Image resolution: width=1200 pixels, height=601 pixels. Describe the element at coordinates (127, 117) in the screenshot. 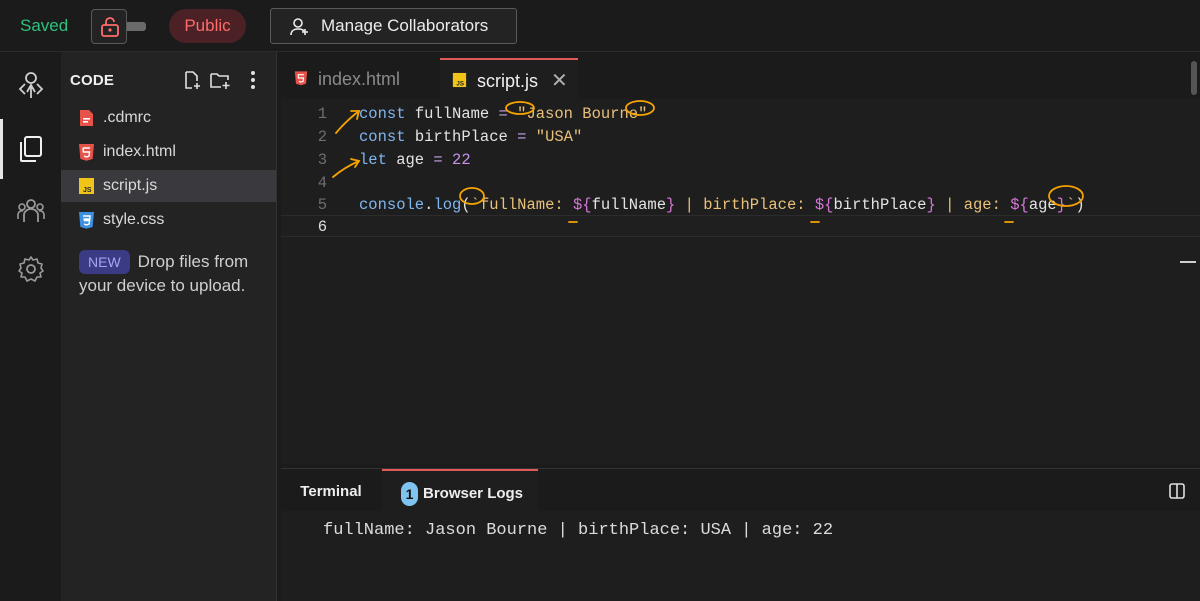

I see `file-name: .cdmrc` at that location.